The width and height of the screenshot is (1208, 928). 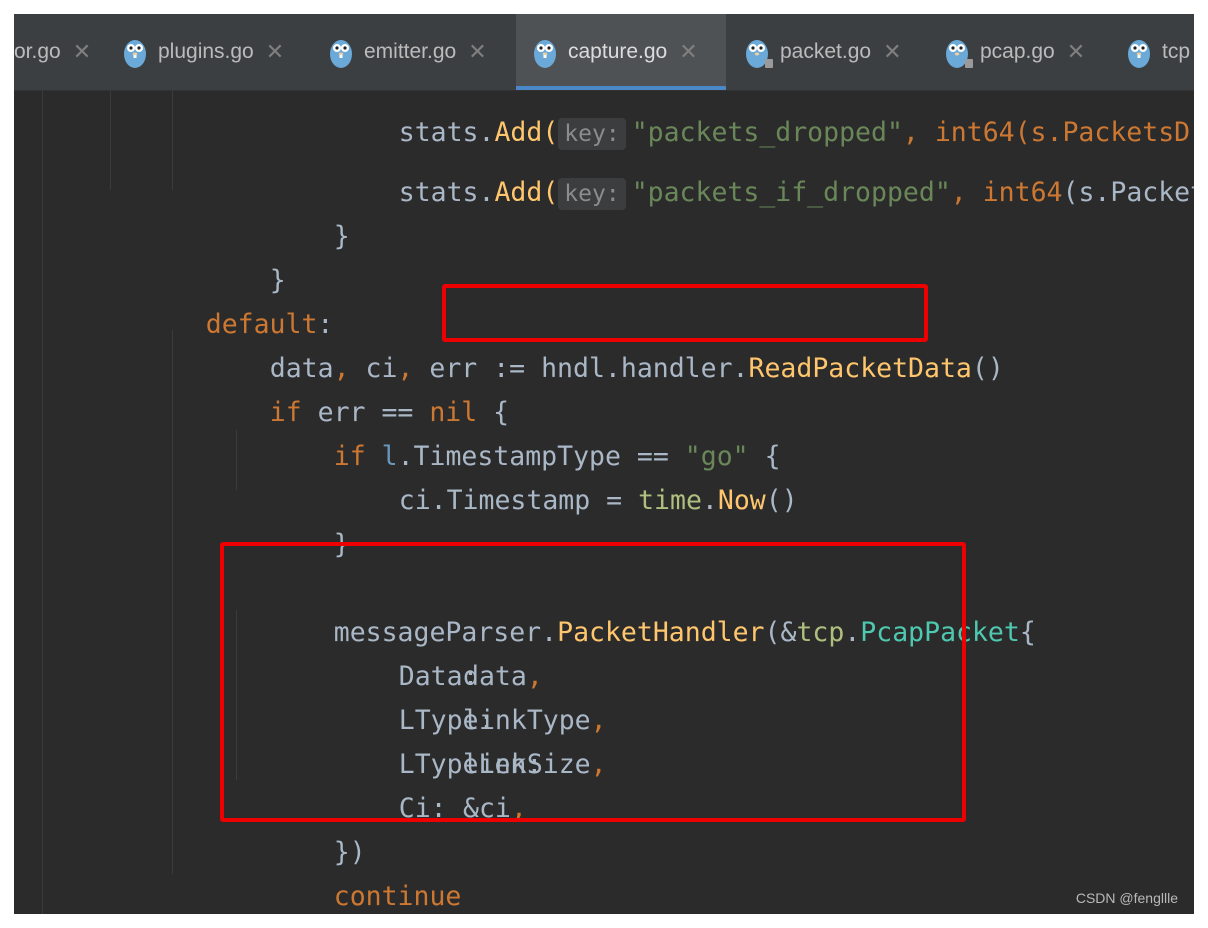 What do you see at coordinates (826, 51) in the screenshot?
I see `tab-label: packet.go` at bounding box center [826, 51].